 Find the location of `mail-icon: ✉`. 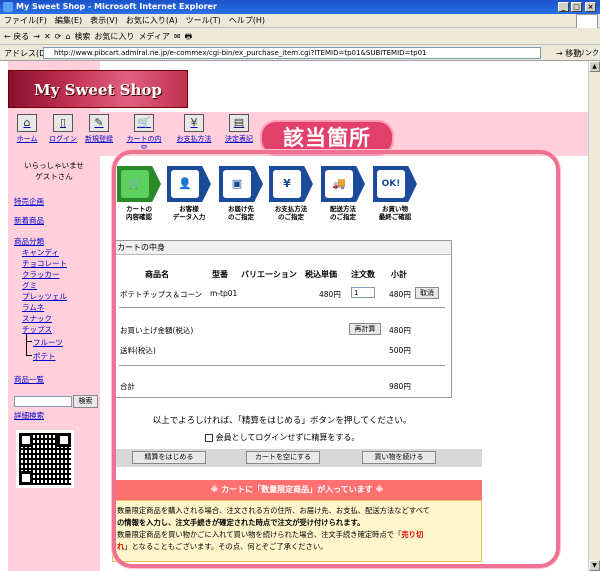

mail-icon: ✉ is located at coordinates (177, 36).